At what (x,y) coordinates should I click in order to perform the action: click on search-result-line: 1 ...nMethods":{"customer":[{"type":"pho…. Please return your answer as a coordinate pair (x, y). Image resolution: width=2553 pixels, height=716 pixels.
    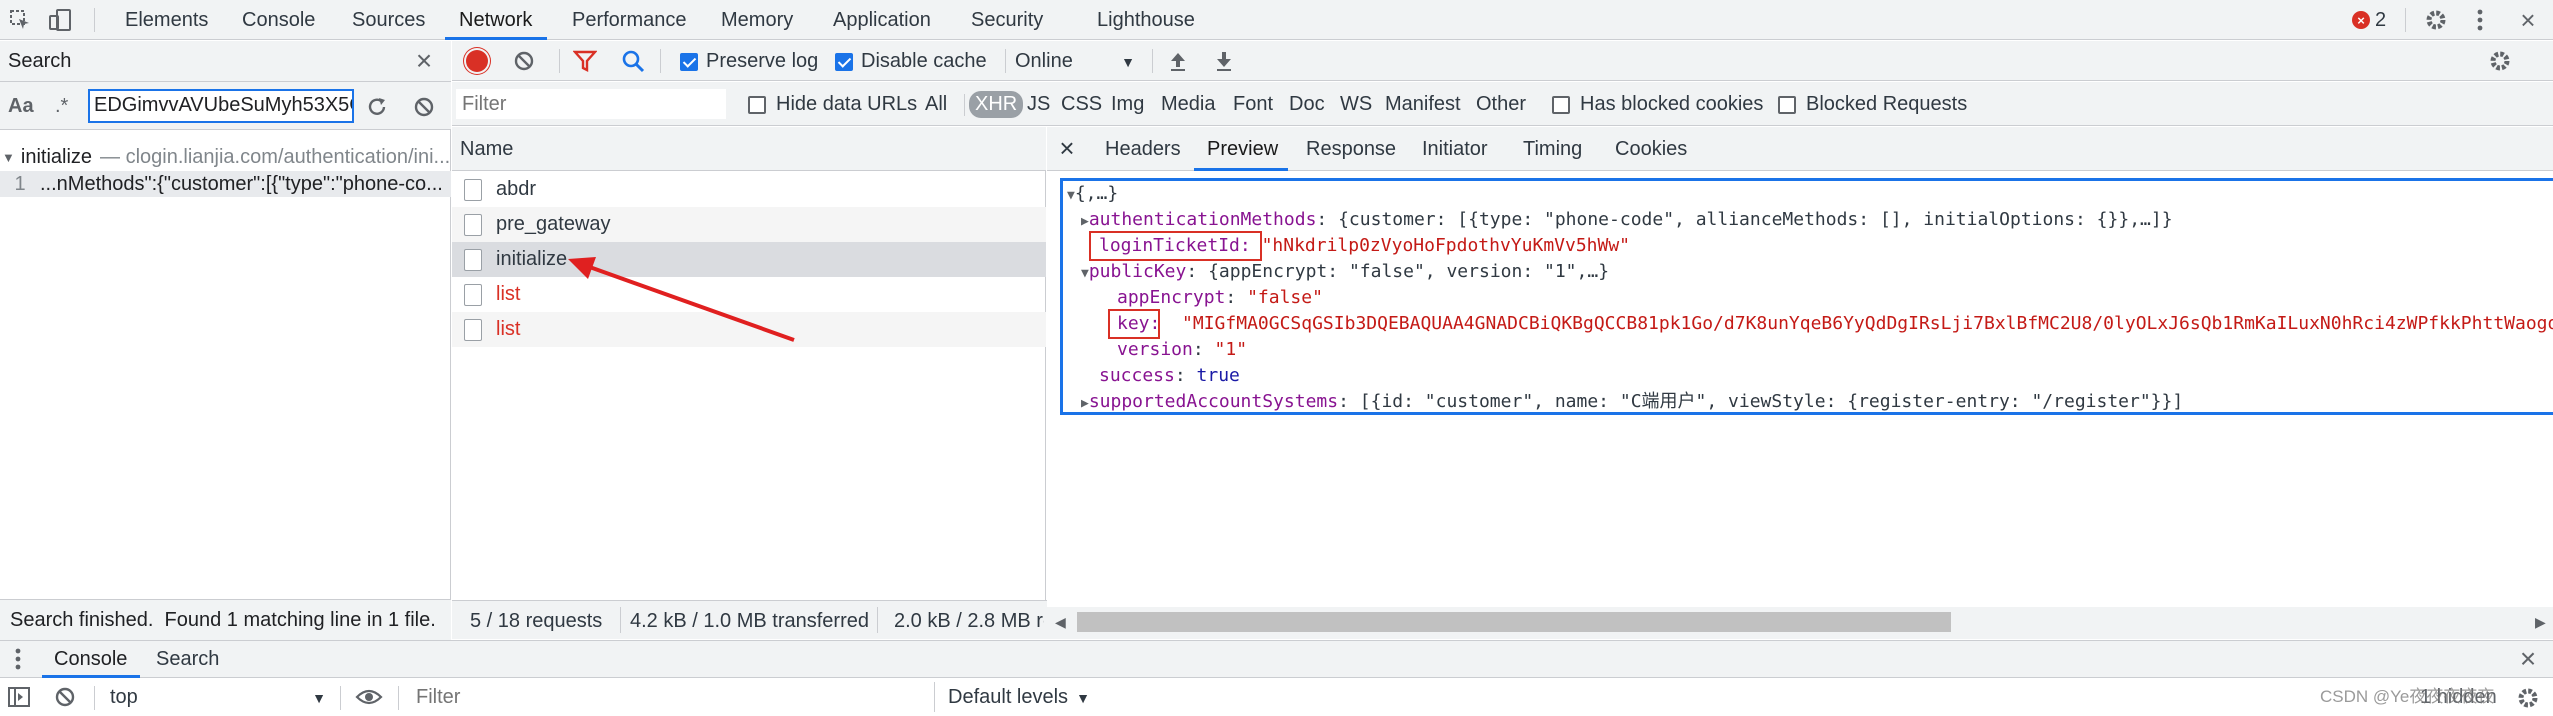
    Looking at the image, I should click on (225, 184).